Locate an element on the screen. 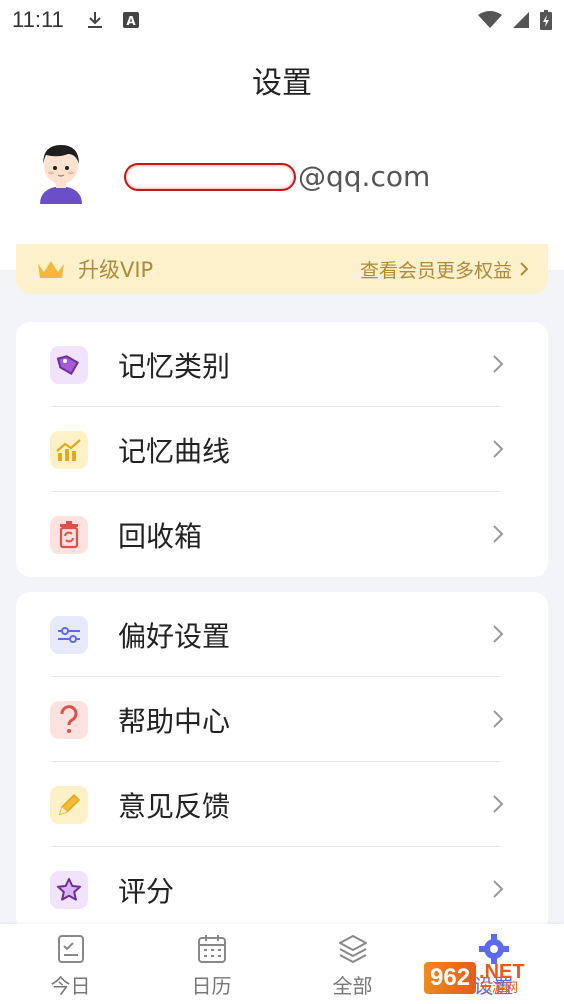 The height and width of the screenshot is (1004, 564). tab-today: 今日 is located at coordinates (70, 964).